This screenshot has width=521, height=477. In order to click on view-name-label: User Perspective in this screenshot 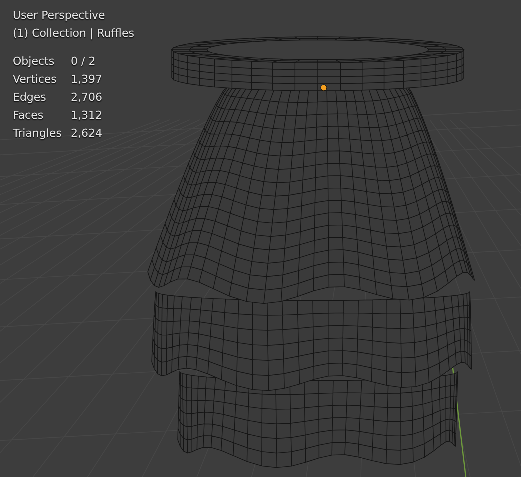, I will do `click(59, 16)`.